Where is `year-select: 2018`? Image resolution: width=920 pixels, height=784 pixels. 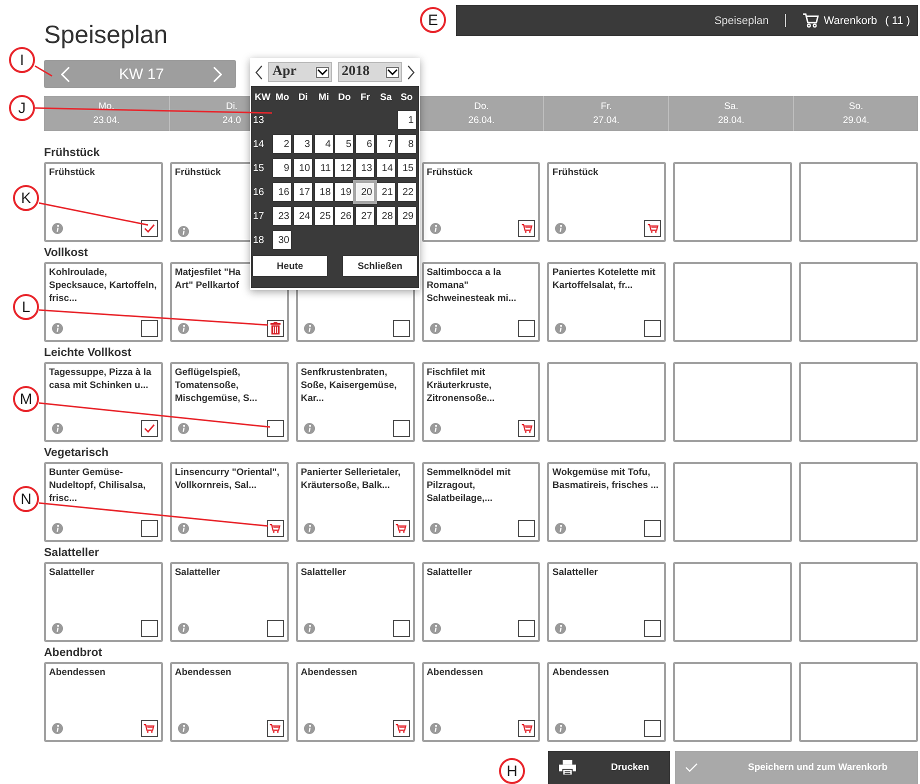
year-select: 2018 is located at coordinates (370, 72).